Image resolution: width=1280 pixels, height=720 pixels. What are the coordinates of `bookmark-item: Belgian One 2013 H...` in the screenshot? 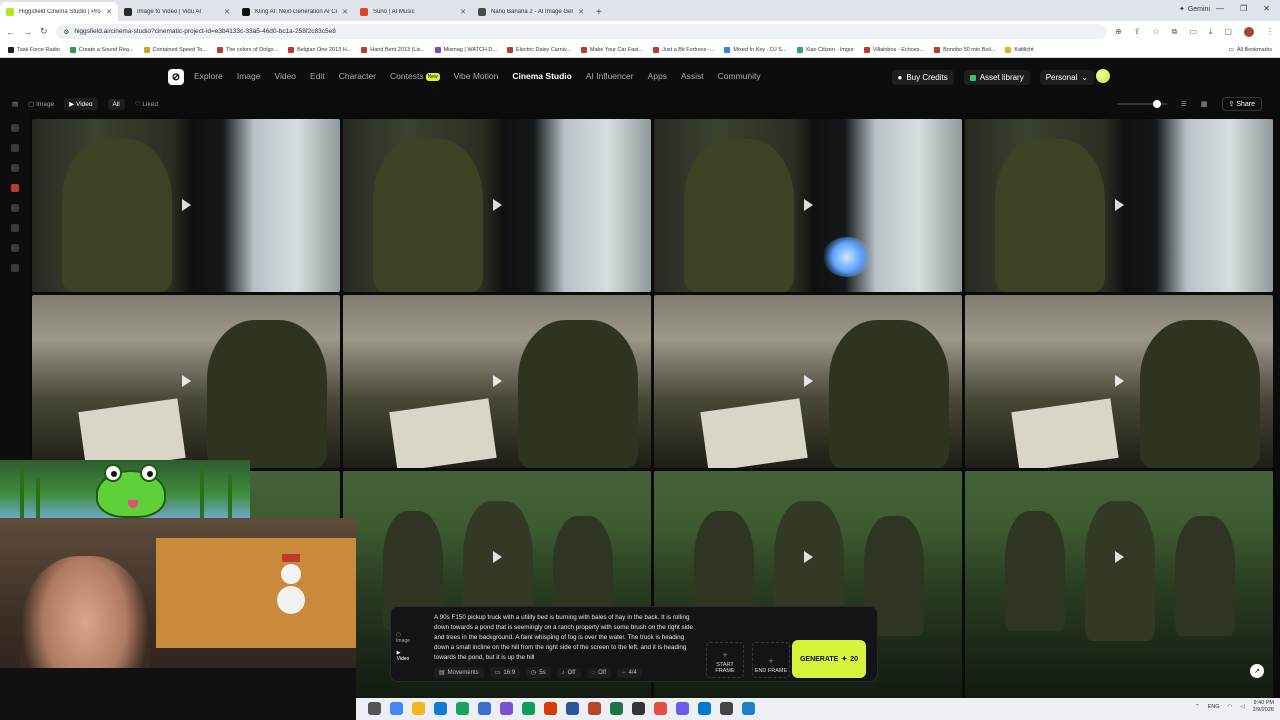 It's located at (319, 49).